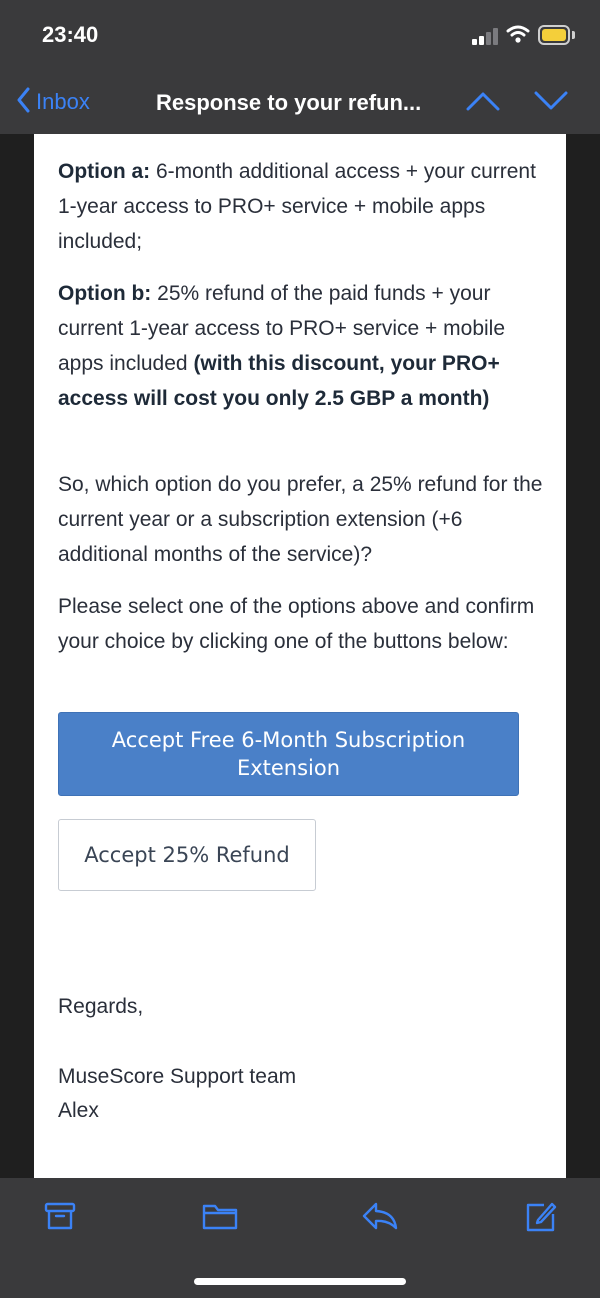 Image resolution: width=600 pixels, height=1298 pixels. What do you see at coordinates (300, 35) in the screenshot?
I see `status-bar: 23:40` at bounding box center [300, 35].